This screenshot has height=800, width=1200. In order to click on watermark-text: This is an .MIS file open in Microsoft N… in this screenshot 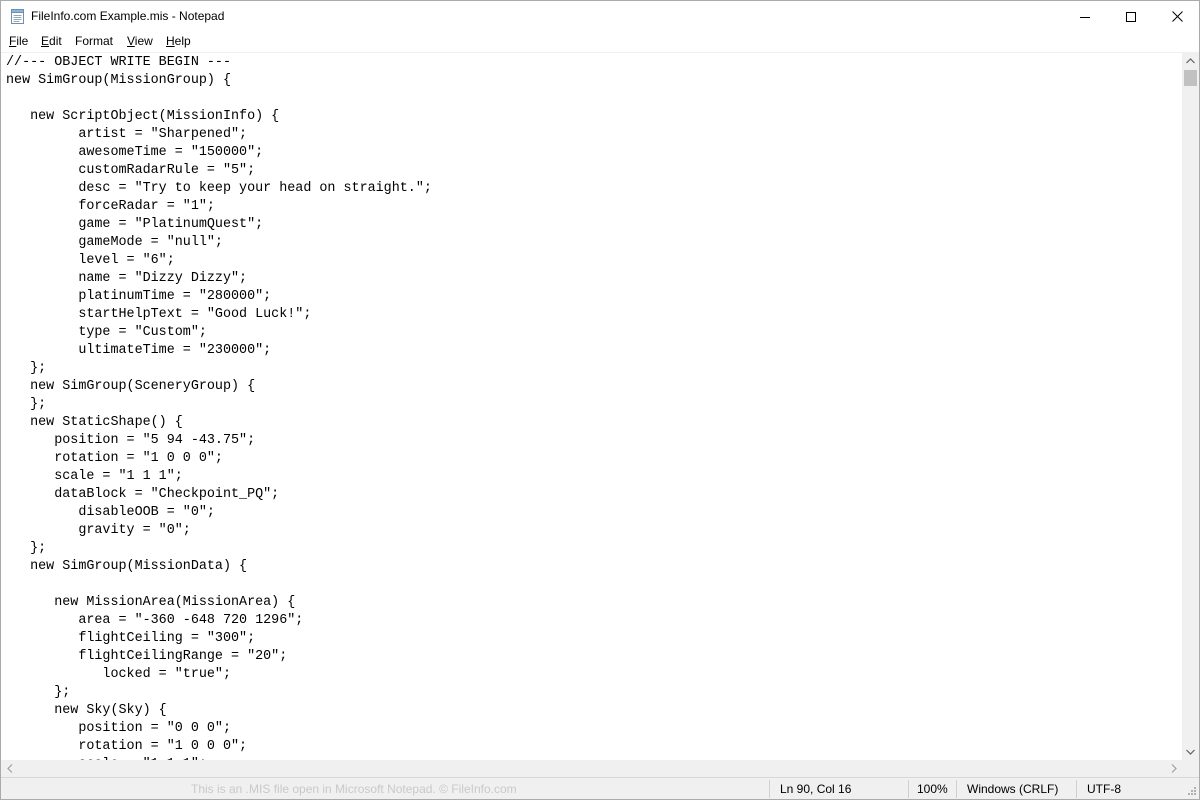, I will do `click(354, 789)`.